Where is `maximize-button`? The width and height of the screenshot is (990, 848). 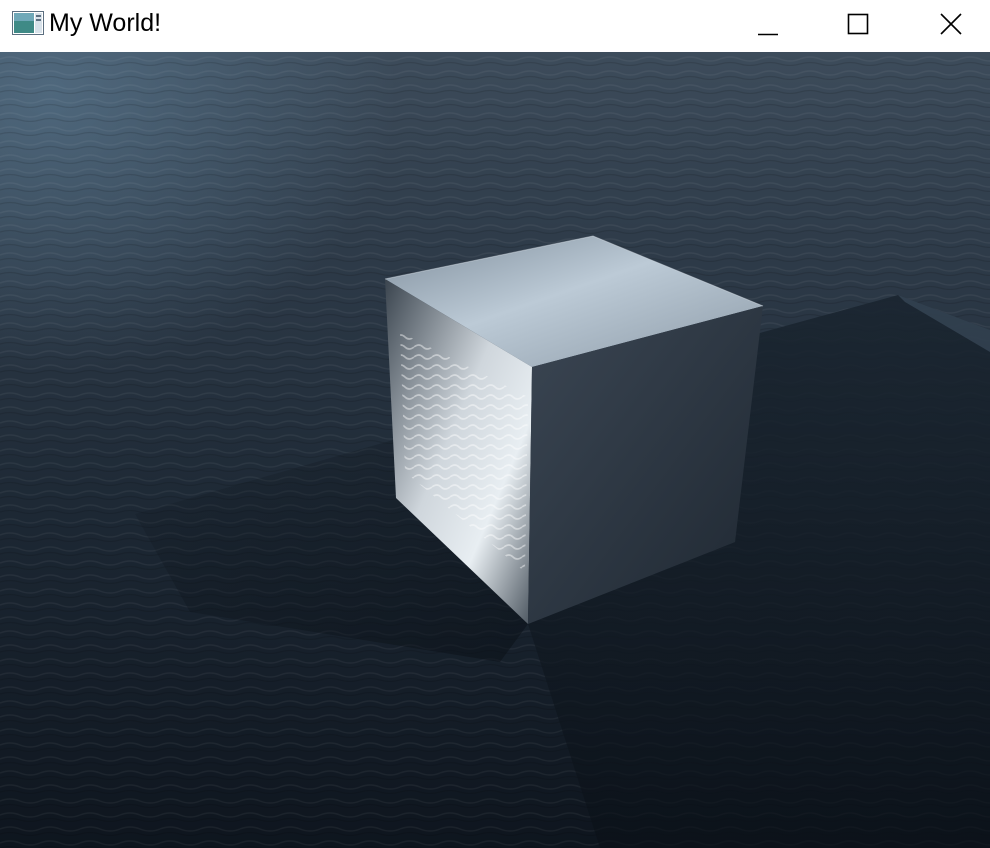
maximize-button is located at coordinates (858, 24).